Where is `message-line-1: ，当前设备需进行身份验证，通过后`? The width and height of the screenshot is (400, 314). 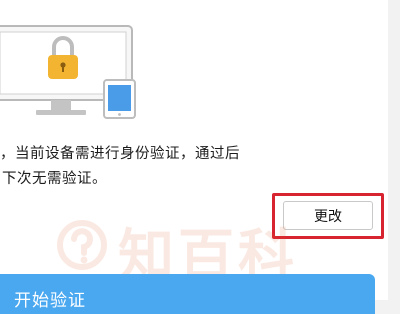
message-line-1: ，当前设备需进行身份验证，通过后 is located at coordinates (120, 154).